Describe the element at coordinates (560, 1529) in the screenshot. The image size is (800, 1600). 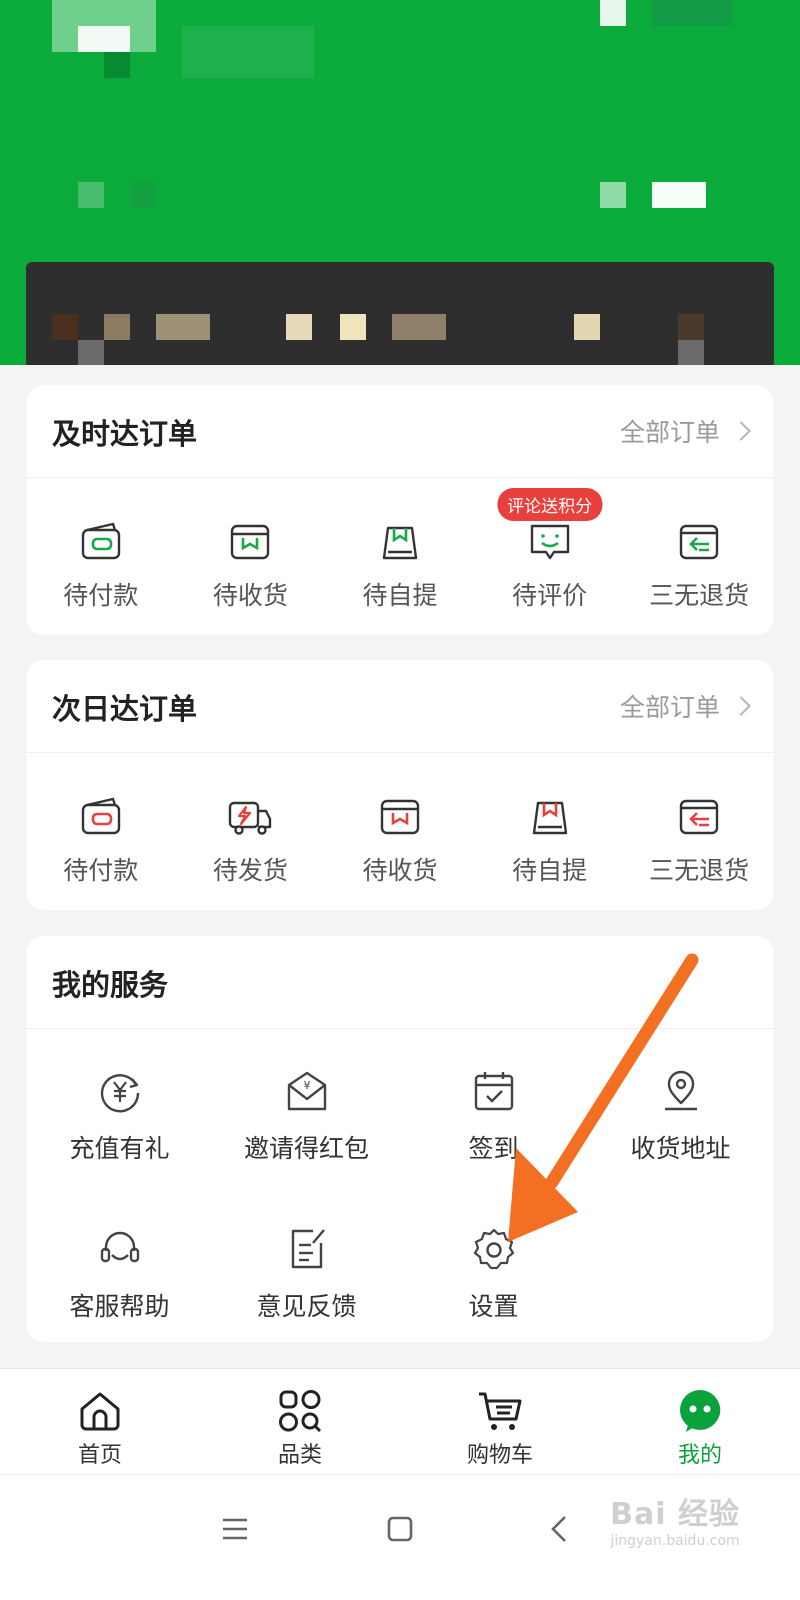
I see `back-icon` at that location.